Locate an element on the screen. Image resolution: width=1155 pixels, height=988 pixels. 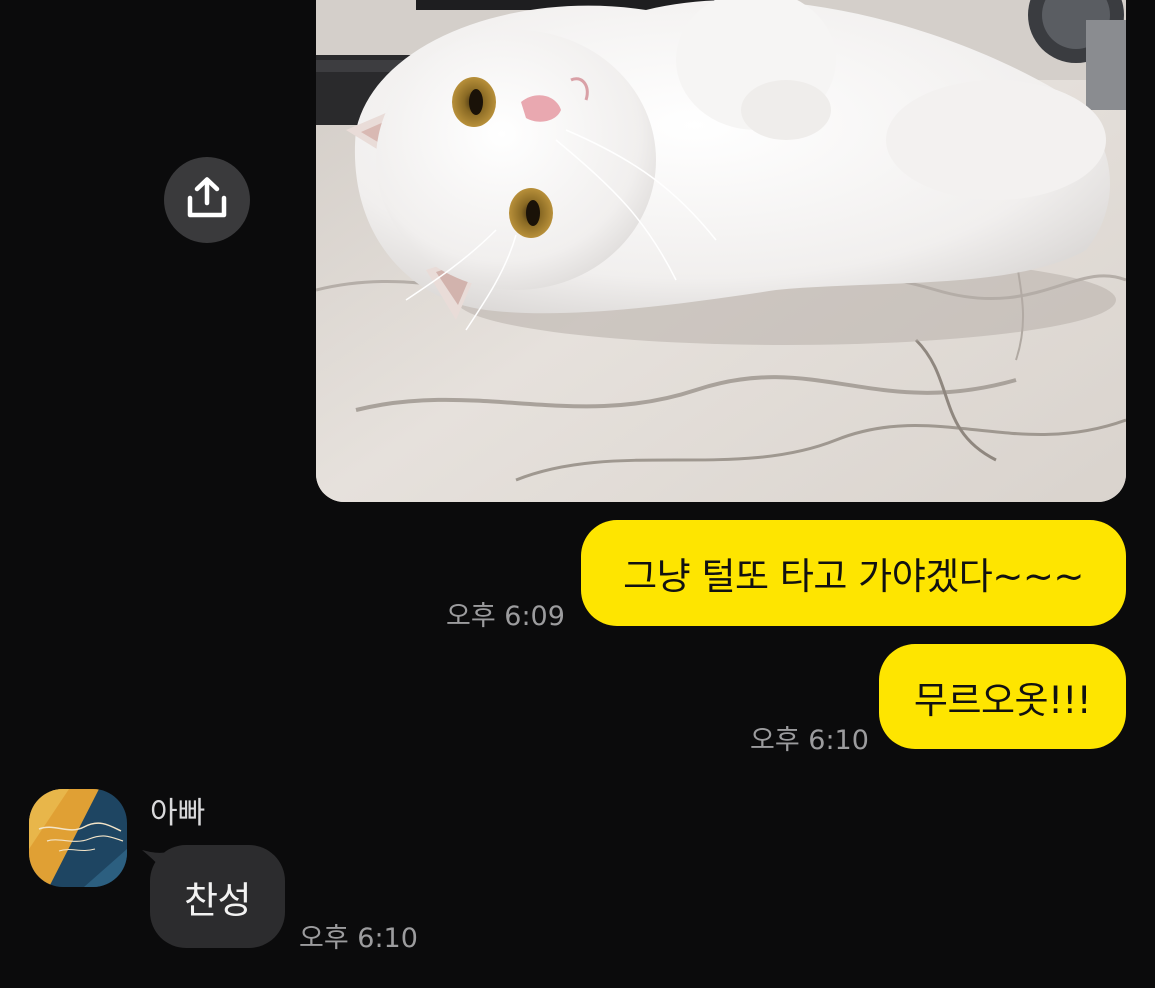
share-button is located at coordinates (207, 200).